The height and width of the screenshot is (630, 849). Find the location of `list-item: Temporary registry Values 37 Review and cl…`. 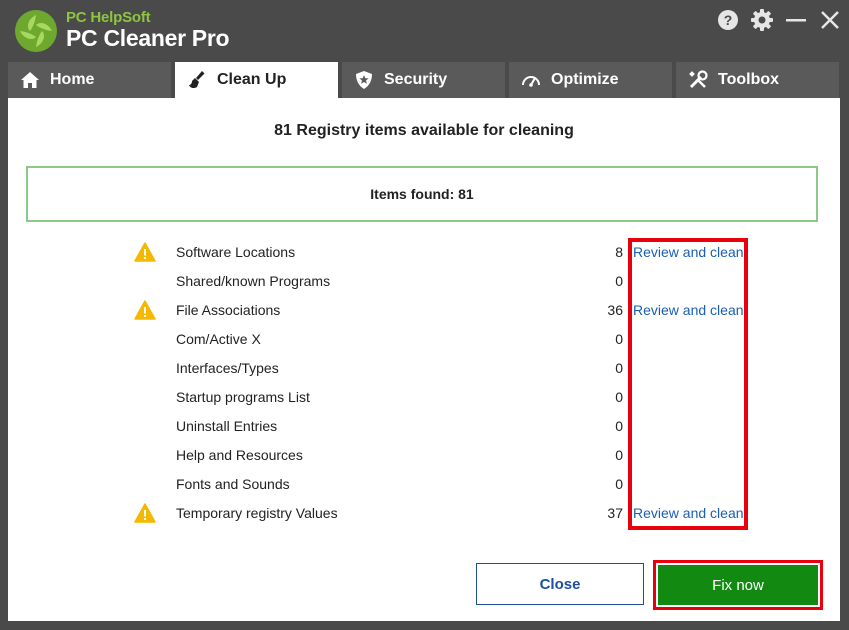

list-item: Temporary registry Values 37 Review and cl… is located at coordinates (424, 514).